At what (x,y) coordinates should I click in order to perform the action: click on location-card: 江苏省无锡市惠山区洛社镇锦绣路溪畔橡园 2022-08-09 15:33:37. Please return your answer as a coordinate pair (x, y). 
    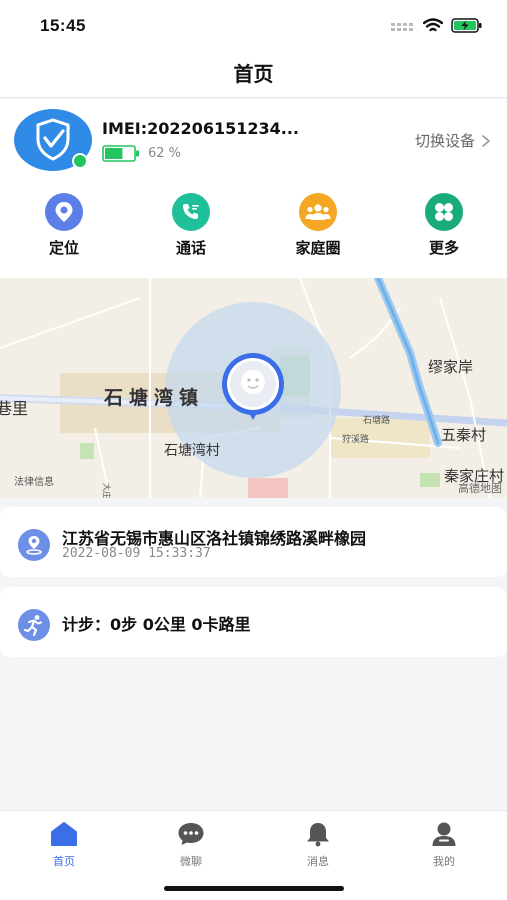
    Looking at the image, I should click on (253, 542).